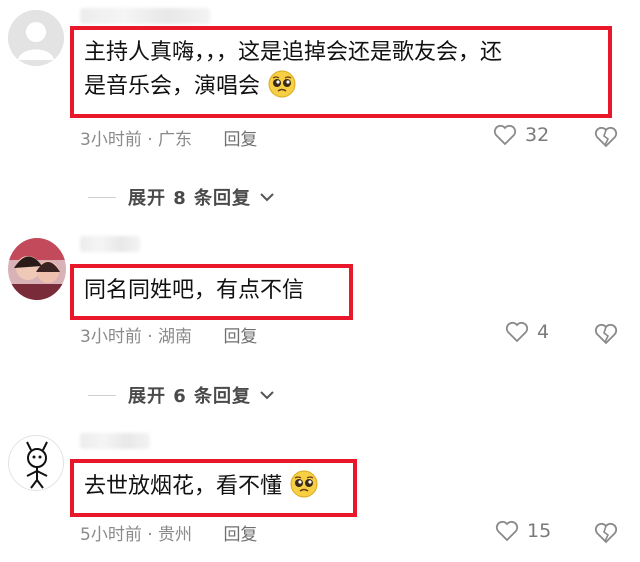 This screenshot has height=562, width=640. Describe the element at coordinates (194, 290) in the screenshot. I see `comment-text: 同名同姓吧，有点不信` at that location.